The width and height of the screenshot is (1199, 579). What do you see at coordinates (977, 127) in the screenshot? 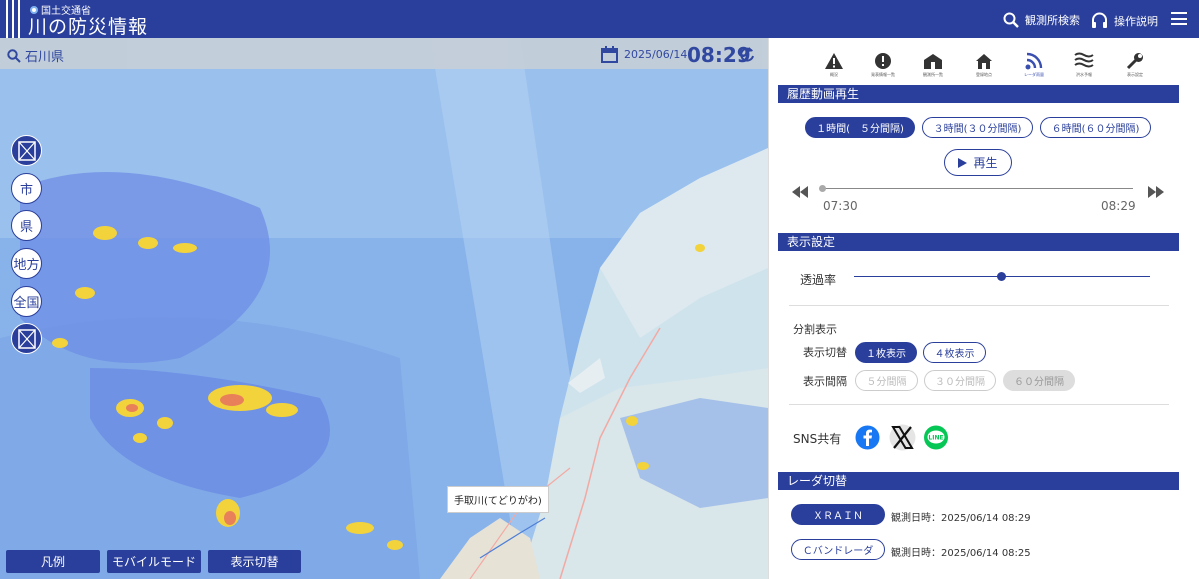
I see `range-3h-button: ３時間(３０分間隔)` at bounding box center [977, 127].